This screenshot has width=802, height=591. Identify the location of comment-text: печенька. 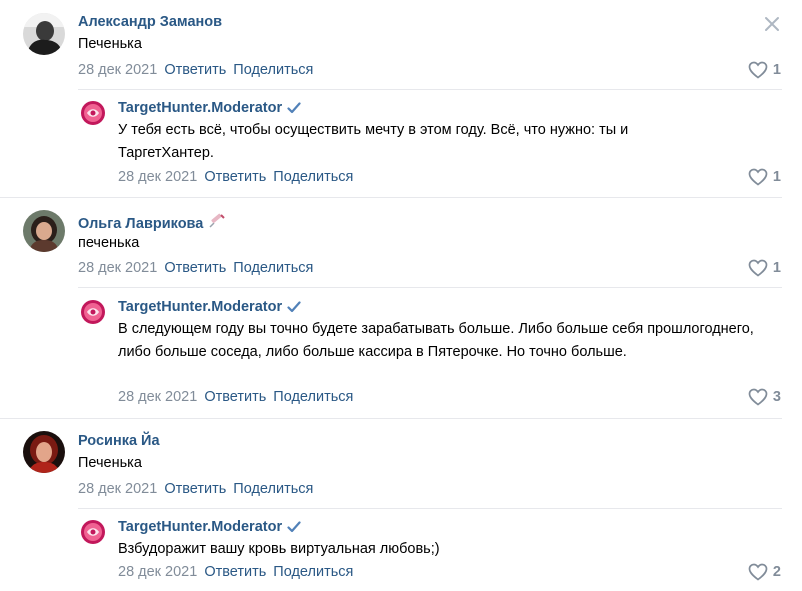
(109, 243).